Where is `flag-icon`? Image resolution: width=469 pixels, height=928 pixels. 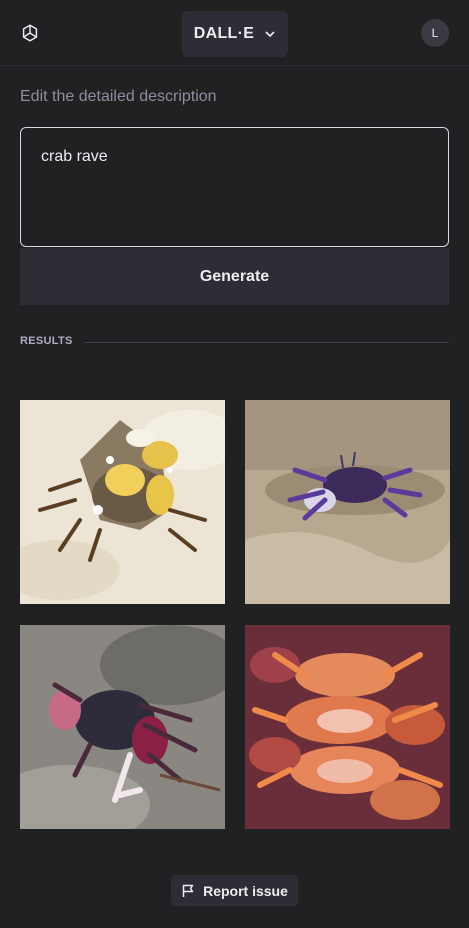 flag-icon is located at coordinates (188, 890).